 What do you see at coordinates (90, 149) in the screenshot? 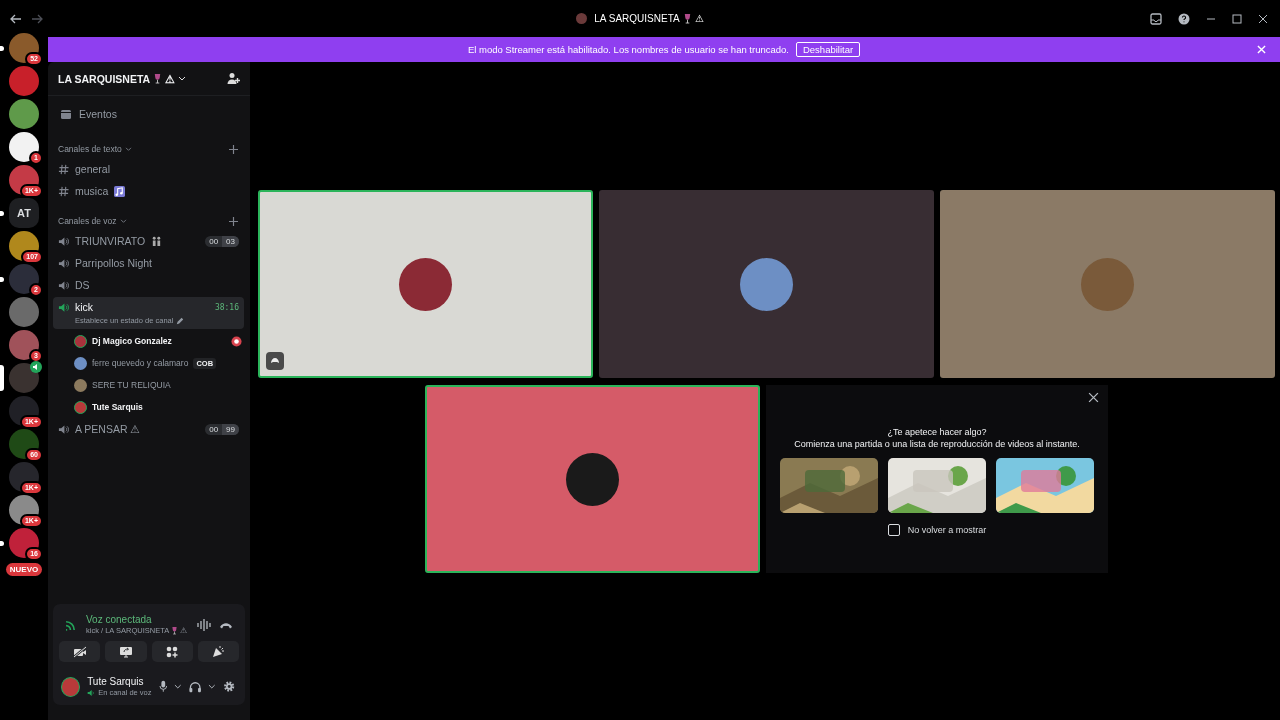
I see `category-header: Canales de texto` at bounding box center [90, 149].